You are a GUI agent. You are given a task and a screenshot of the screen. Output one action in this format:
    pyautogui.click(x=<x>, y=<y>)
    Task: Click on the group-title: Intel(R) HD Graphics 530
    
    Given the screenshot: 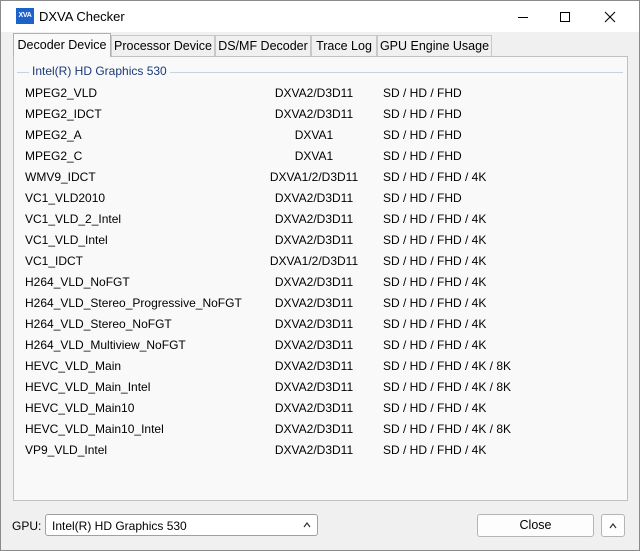 What is the action you would take?
    pyautogui.click(x=99, y=71)
    